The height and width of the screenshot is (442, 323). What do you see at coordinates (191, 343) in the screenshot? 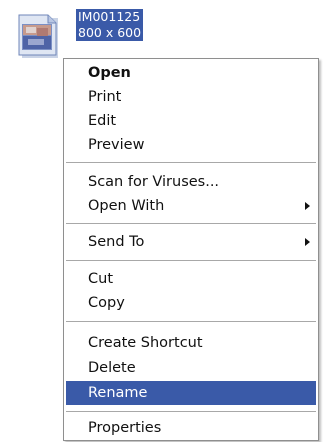
I see `menu-item-create-shortcut: Create Shortcut` at bounding box center [191, 343].